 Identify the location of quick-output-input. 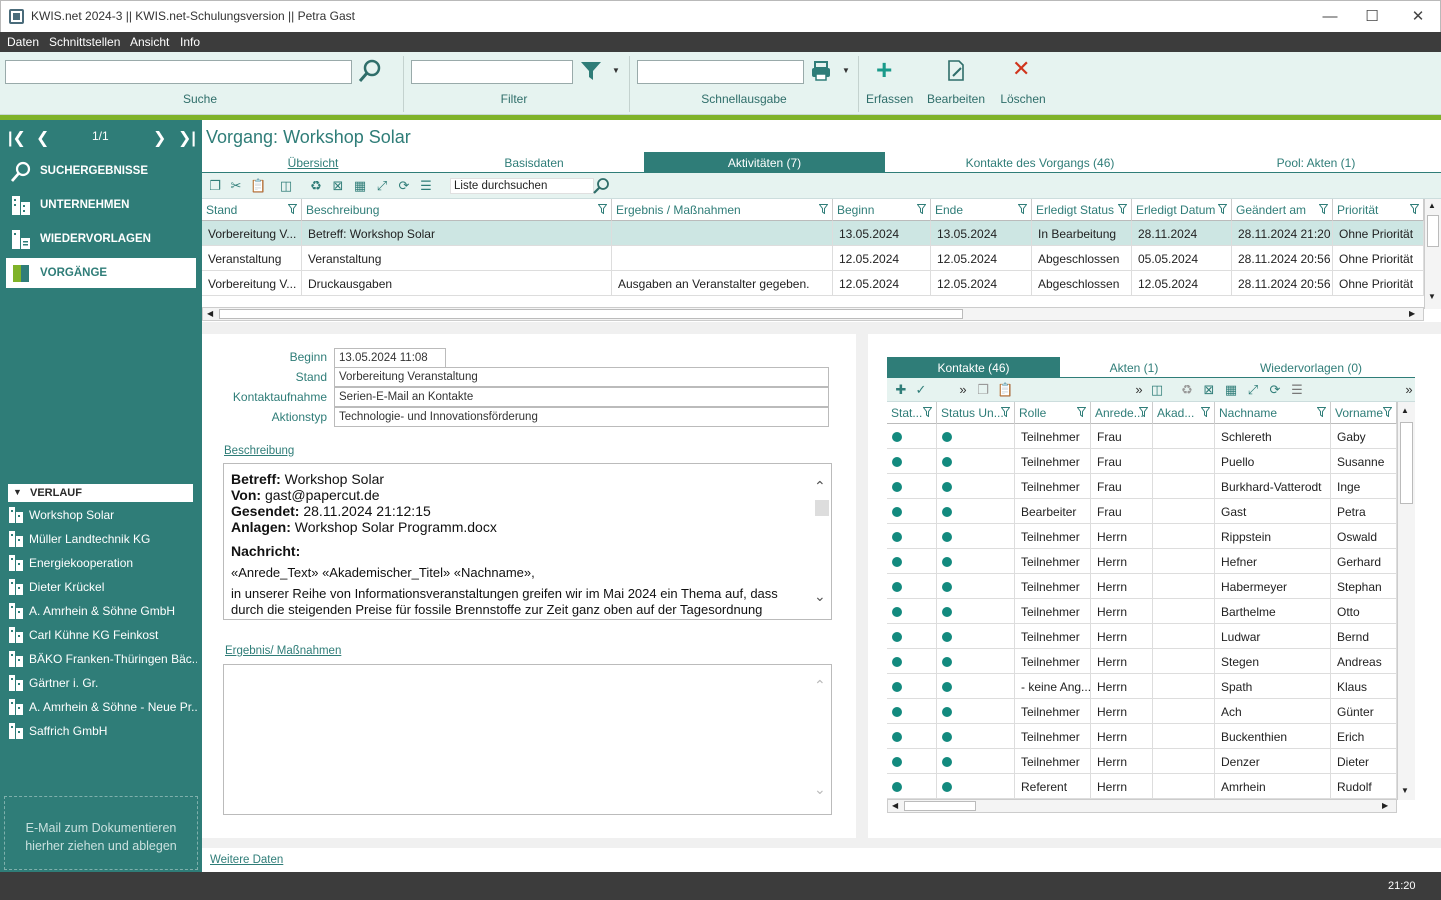
(720, 72).